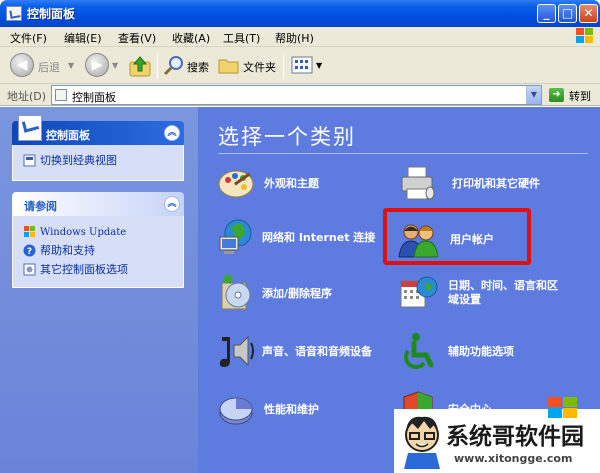 The height and width of the screenshot is (473, 600). I want to click on panel-title: 请参阅, so click(40, 206).